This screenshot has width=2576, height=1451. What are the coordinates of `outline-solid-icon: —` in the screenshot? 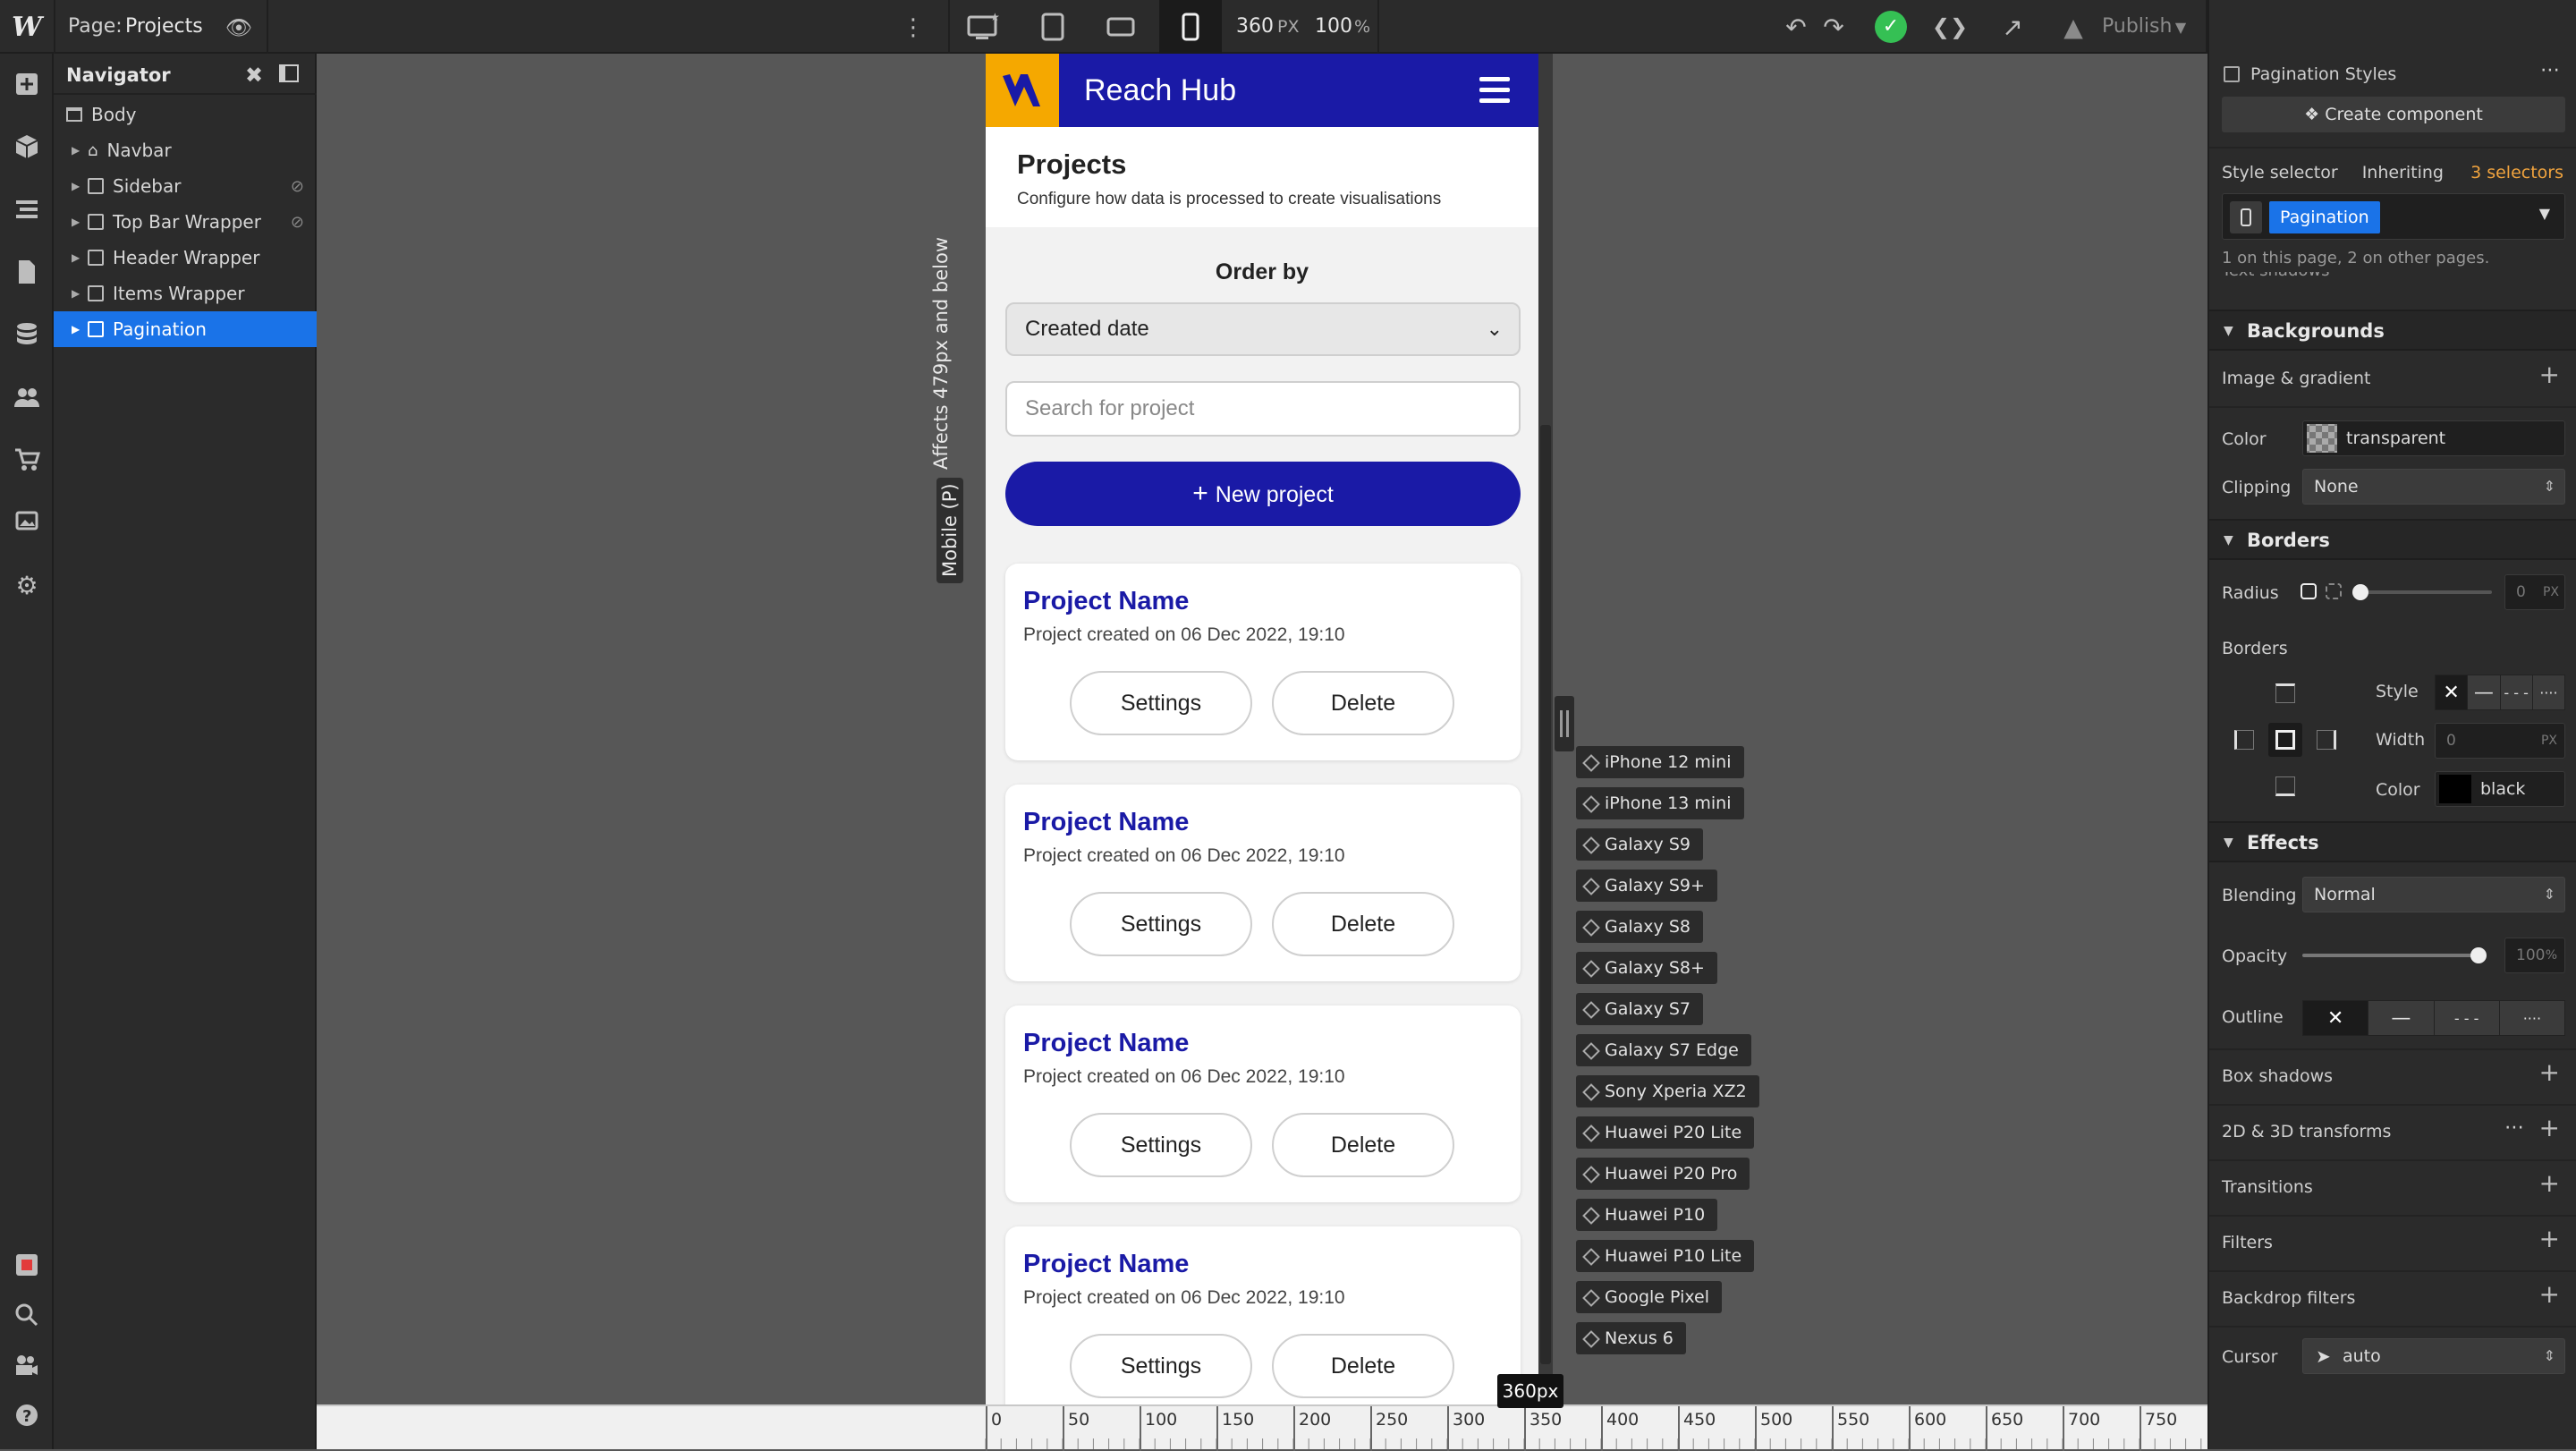 It's located at (2401, 1018).